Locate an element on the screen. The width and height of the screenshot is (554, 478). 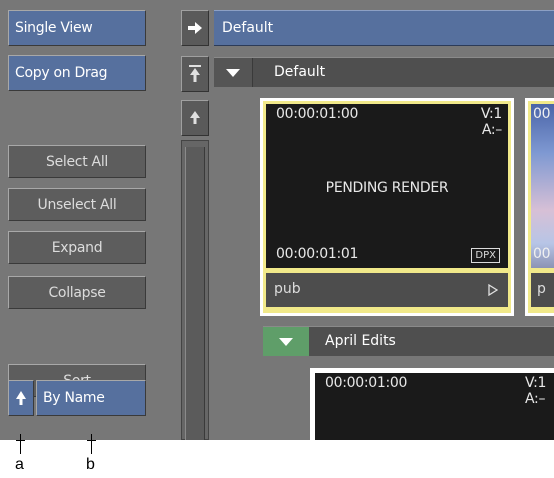
scroll-up-button is located at coordinates (195, 118).